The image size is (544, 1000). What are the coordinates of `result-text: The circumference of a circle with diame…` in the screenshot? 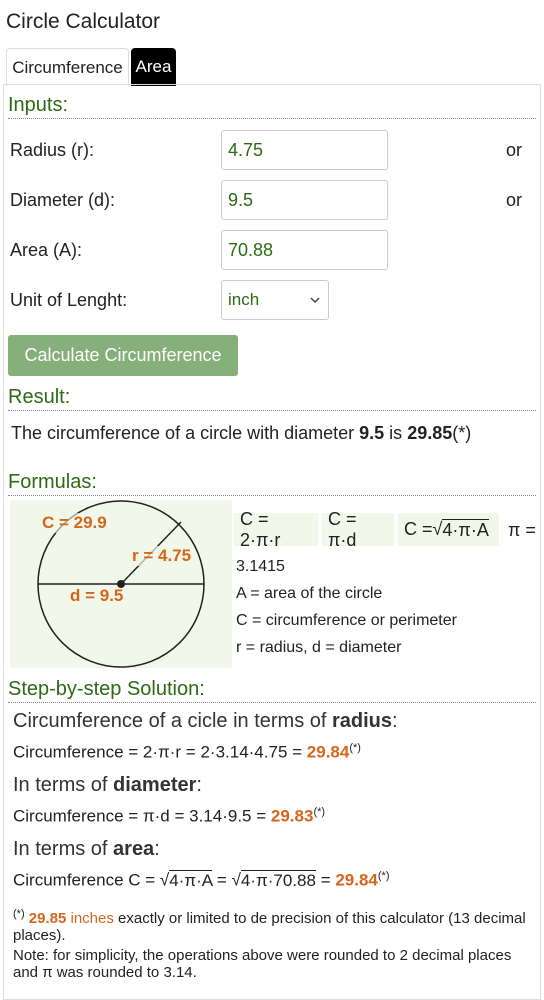 It's located at (241, 433).